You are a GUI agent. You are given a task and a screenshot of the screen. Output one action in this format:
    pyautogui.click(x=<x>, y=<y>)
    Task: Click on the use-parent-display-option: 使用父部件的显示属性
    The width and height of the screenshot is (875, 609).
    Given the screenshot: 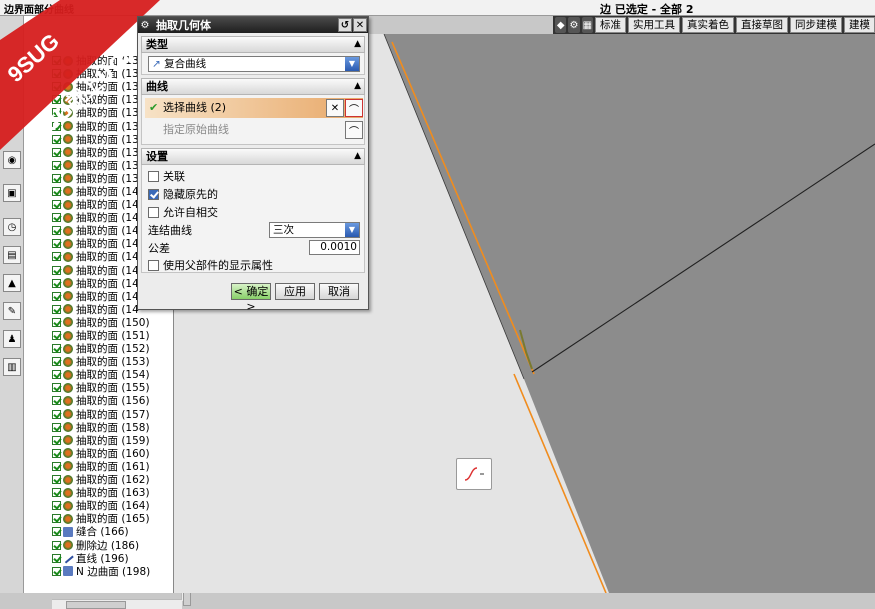 What is the action you would take?
    pyautogui.click(x=210, y=265)
    